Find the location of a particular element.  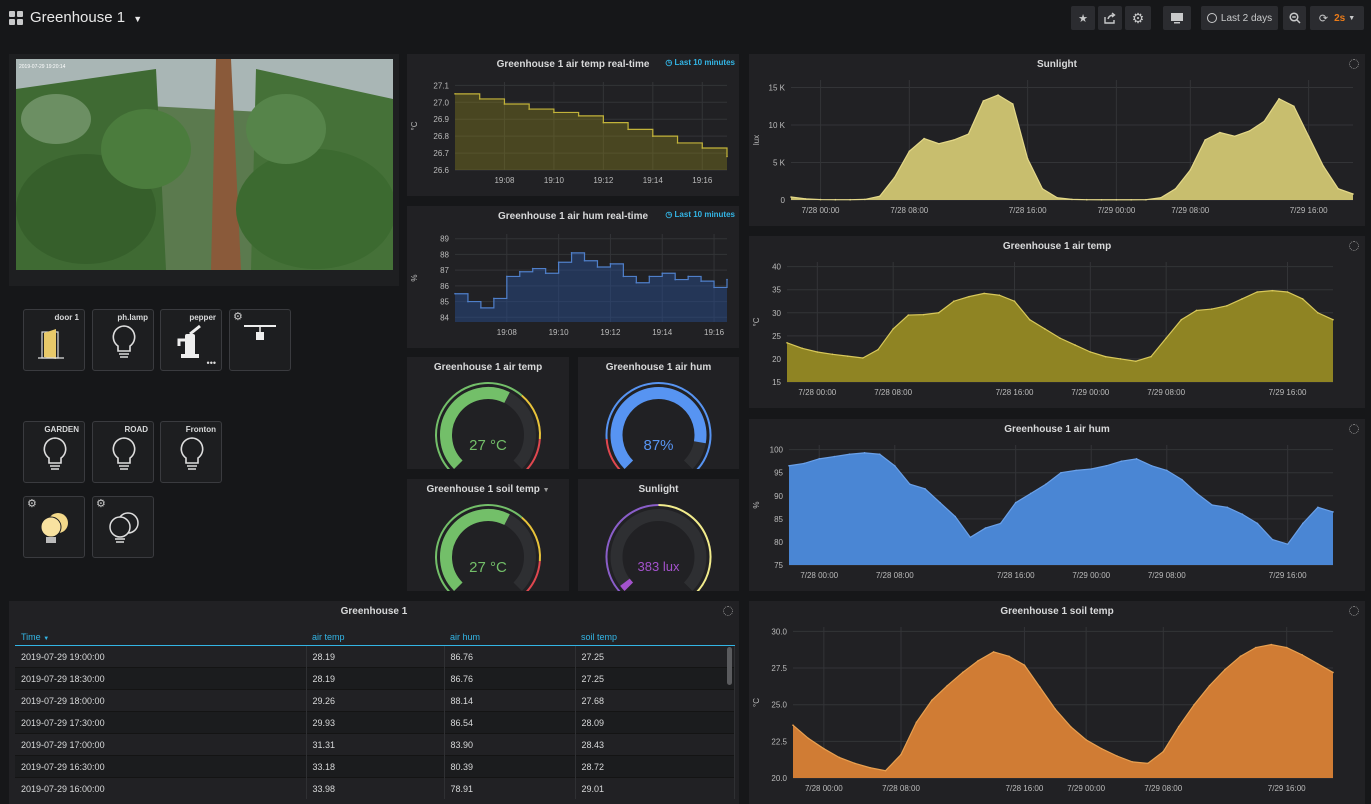

clock-icon is located at coordinates (1211, 18).